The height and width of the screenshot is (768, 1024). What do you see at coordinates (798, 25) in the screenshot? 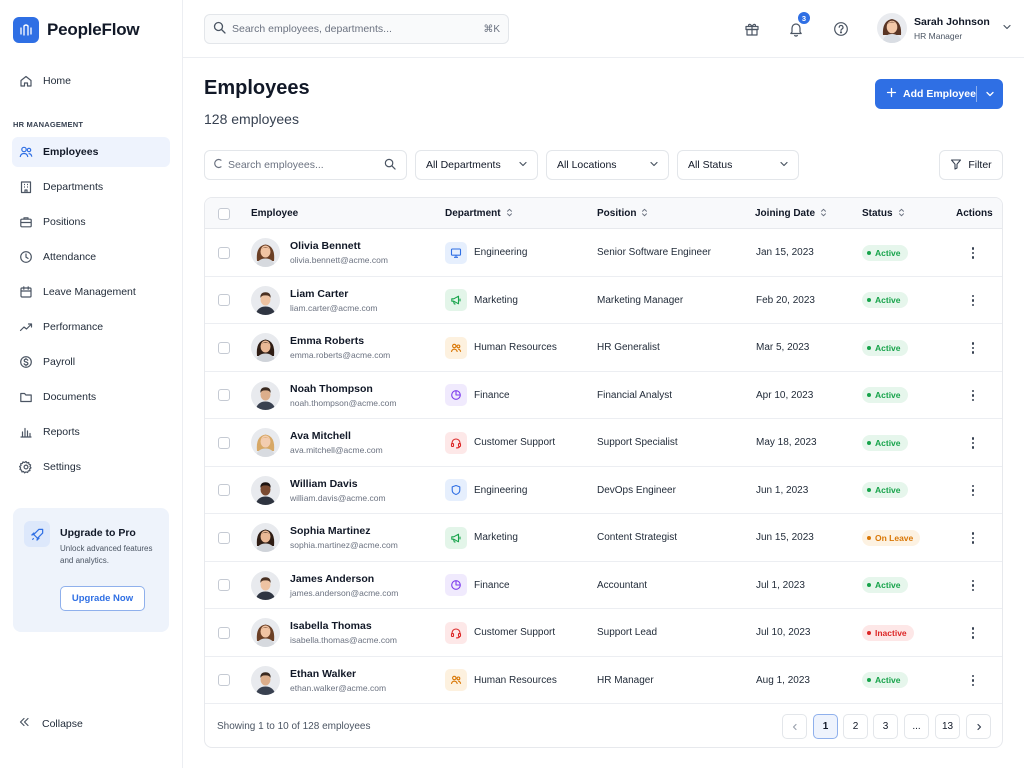
I see `bell-icon: 3` at bounding box center [798, 25].